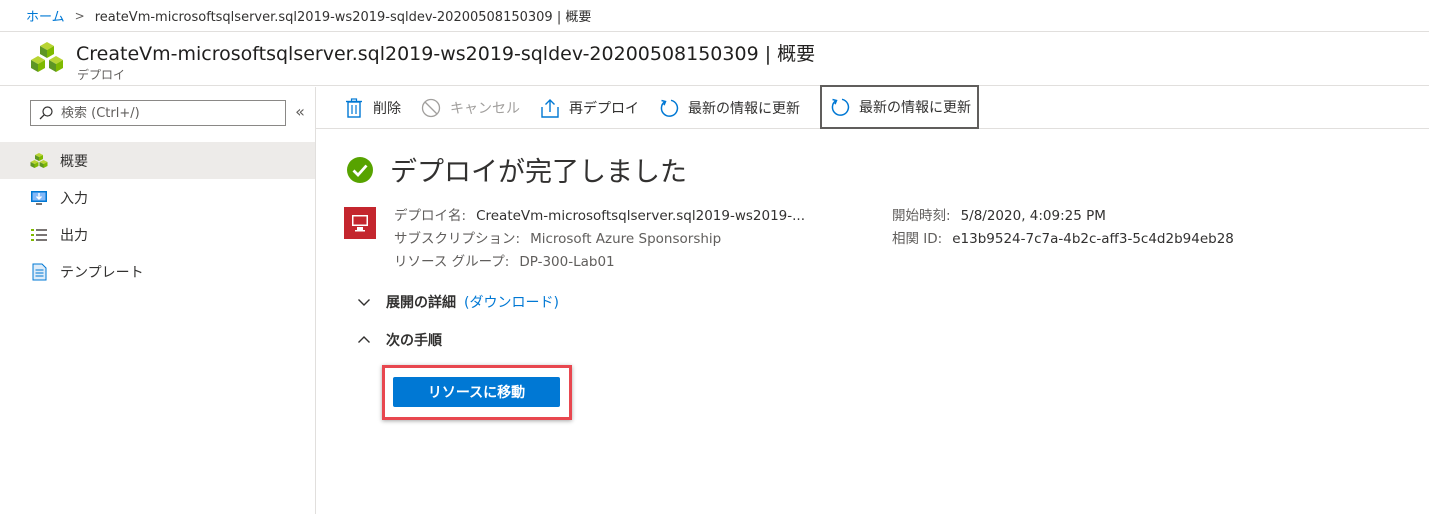  I want to click on sidebar-item-output: 出力, so click(157, 234).